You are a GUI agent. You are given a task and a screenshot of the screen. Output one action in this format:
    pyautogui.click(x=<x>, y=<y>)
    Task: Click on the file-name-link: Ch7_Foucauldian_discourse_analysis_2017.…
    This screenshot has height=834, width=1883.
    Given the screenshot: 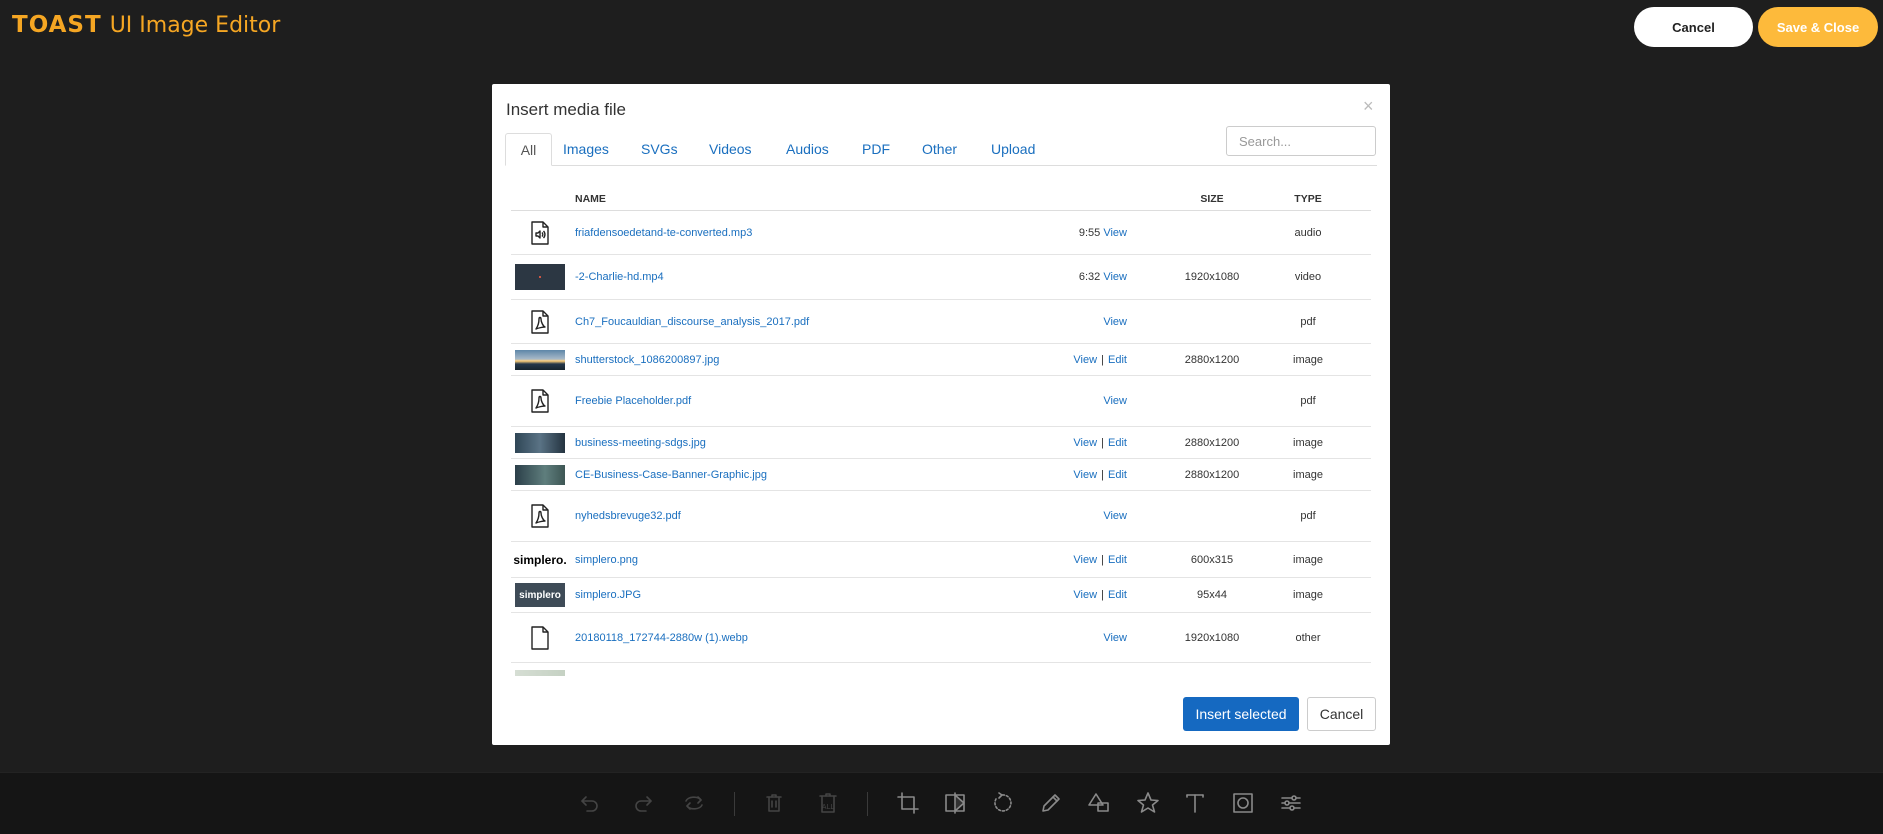 What is the action you would take?
    pyautogui.click(x=692, y=322)
    